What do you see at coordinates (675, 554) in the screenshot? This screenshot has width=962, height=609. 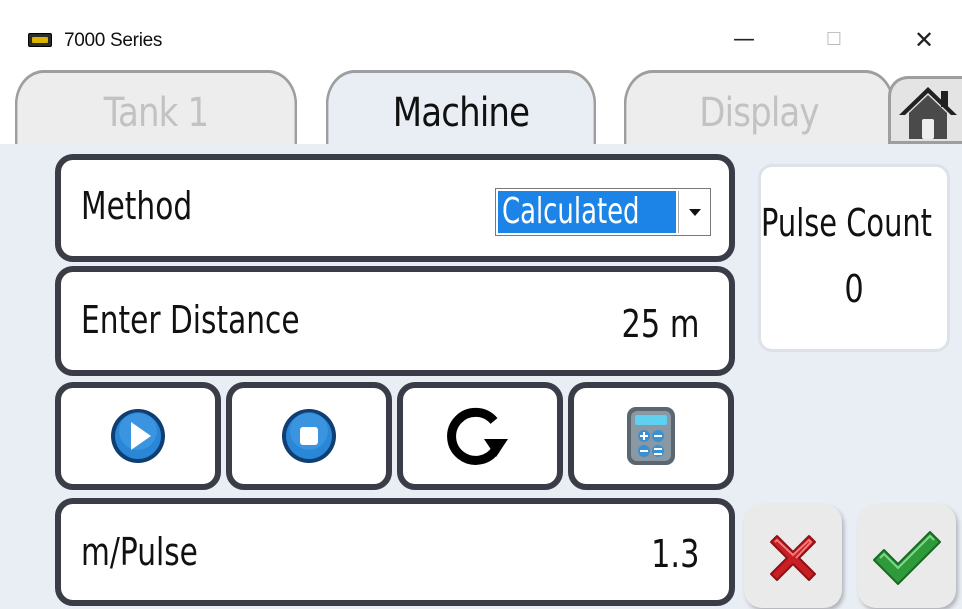 I see `m-per-pulse-value: 1.3` at bounding box center [675, 554].